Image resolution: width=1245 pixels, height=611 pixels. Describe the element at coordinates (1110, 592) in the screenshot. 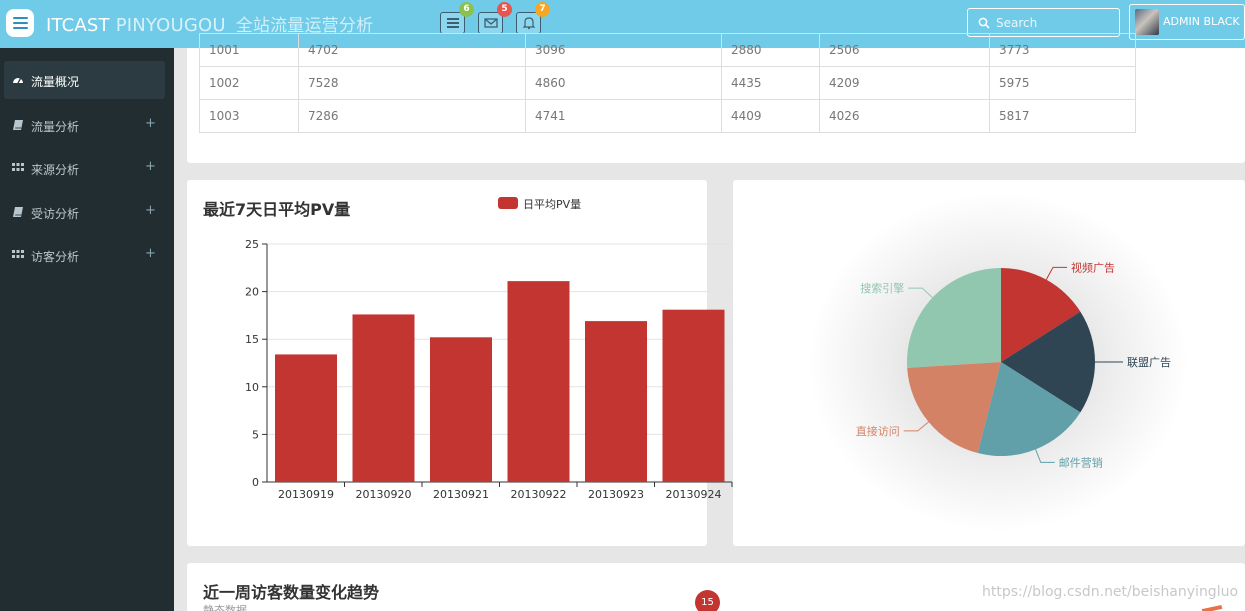

I see `watermark: https://blog.csdn.net/beishanyingluo` at that location.